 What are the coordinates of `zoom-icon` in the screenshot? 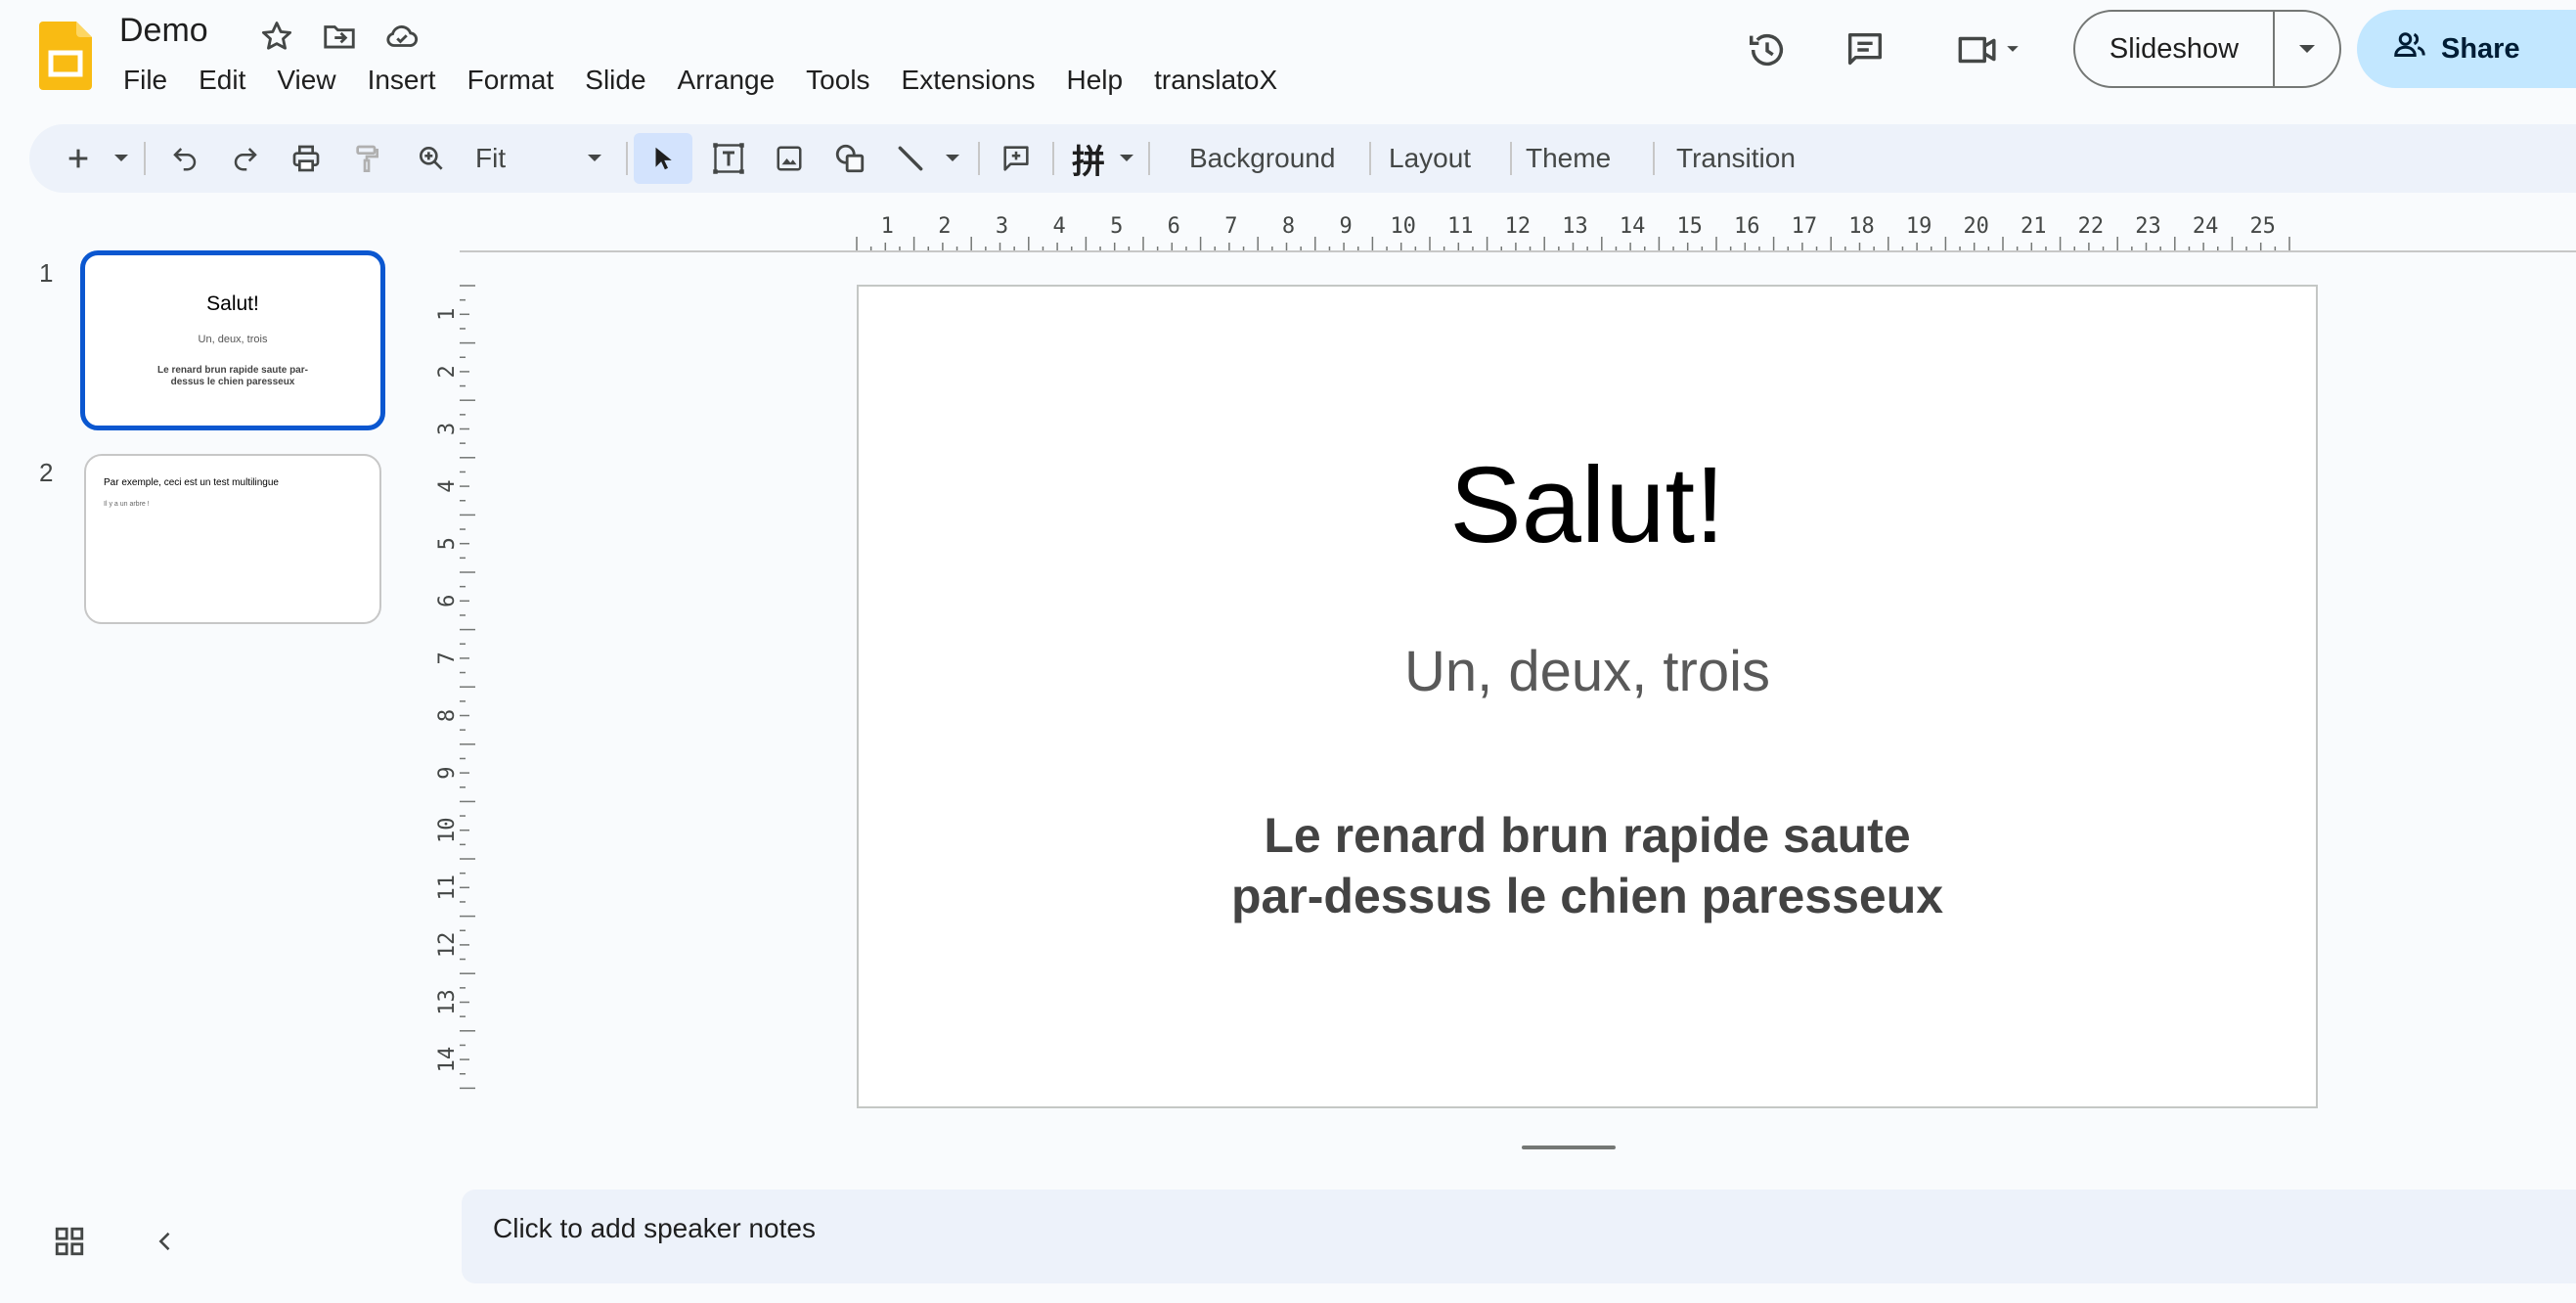 It's located at (431, 159).